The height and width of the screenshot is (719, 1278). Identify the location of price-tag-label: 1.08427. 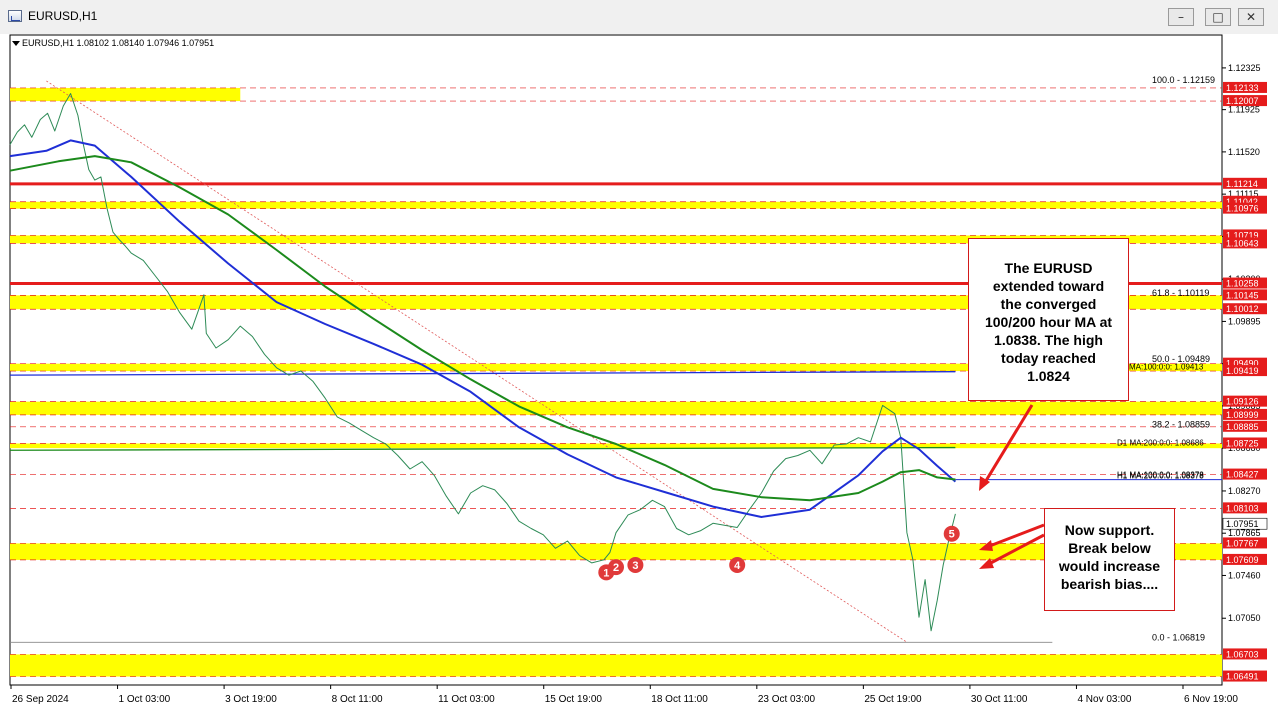
(1242, 475).